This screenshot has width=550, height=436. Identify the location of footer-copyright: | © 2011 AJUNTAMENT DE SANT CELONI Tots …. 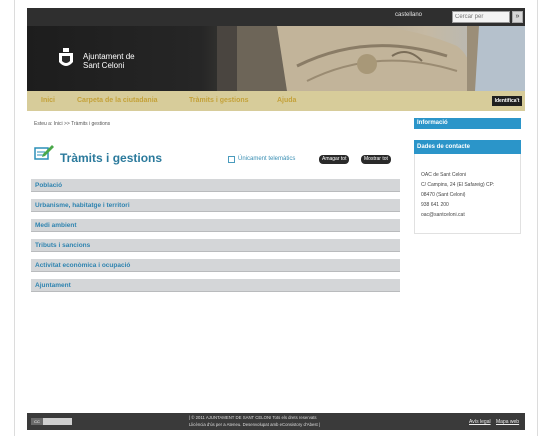
(253, 417).